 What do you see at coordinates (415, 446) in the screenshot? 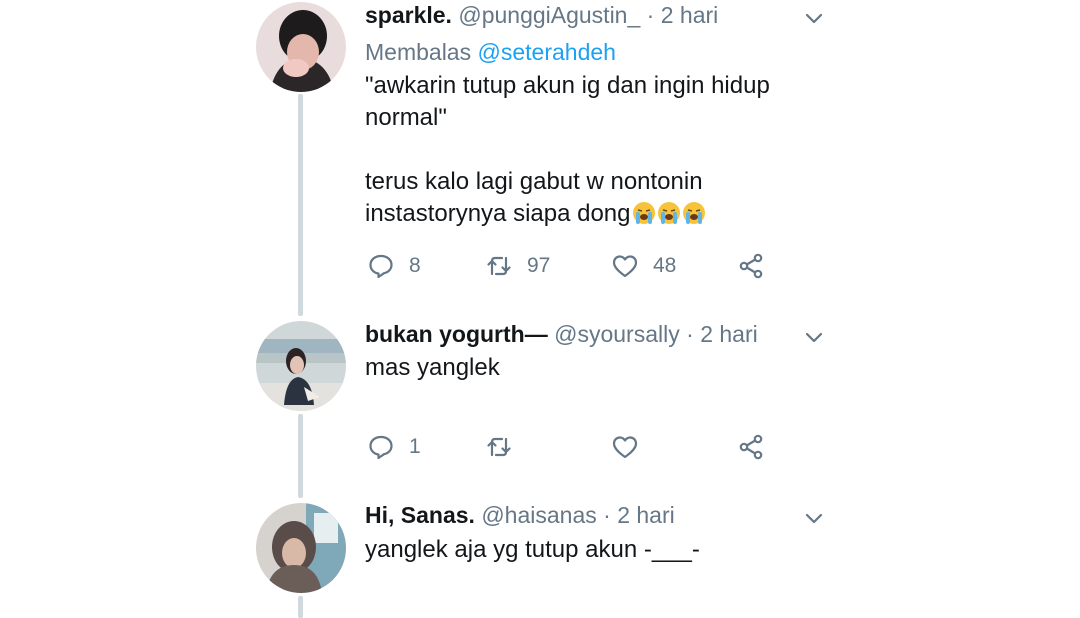
I see `reply-count: 1` at bounding box center [415, 446].